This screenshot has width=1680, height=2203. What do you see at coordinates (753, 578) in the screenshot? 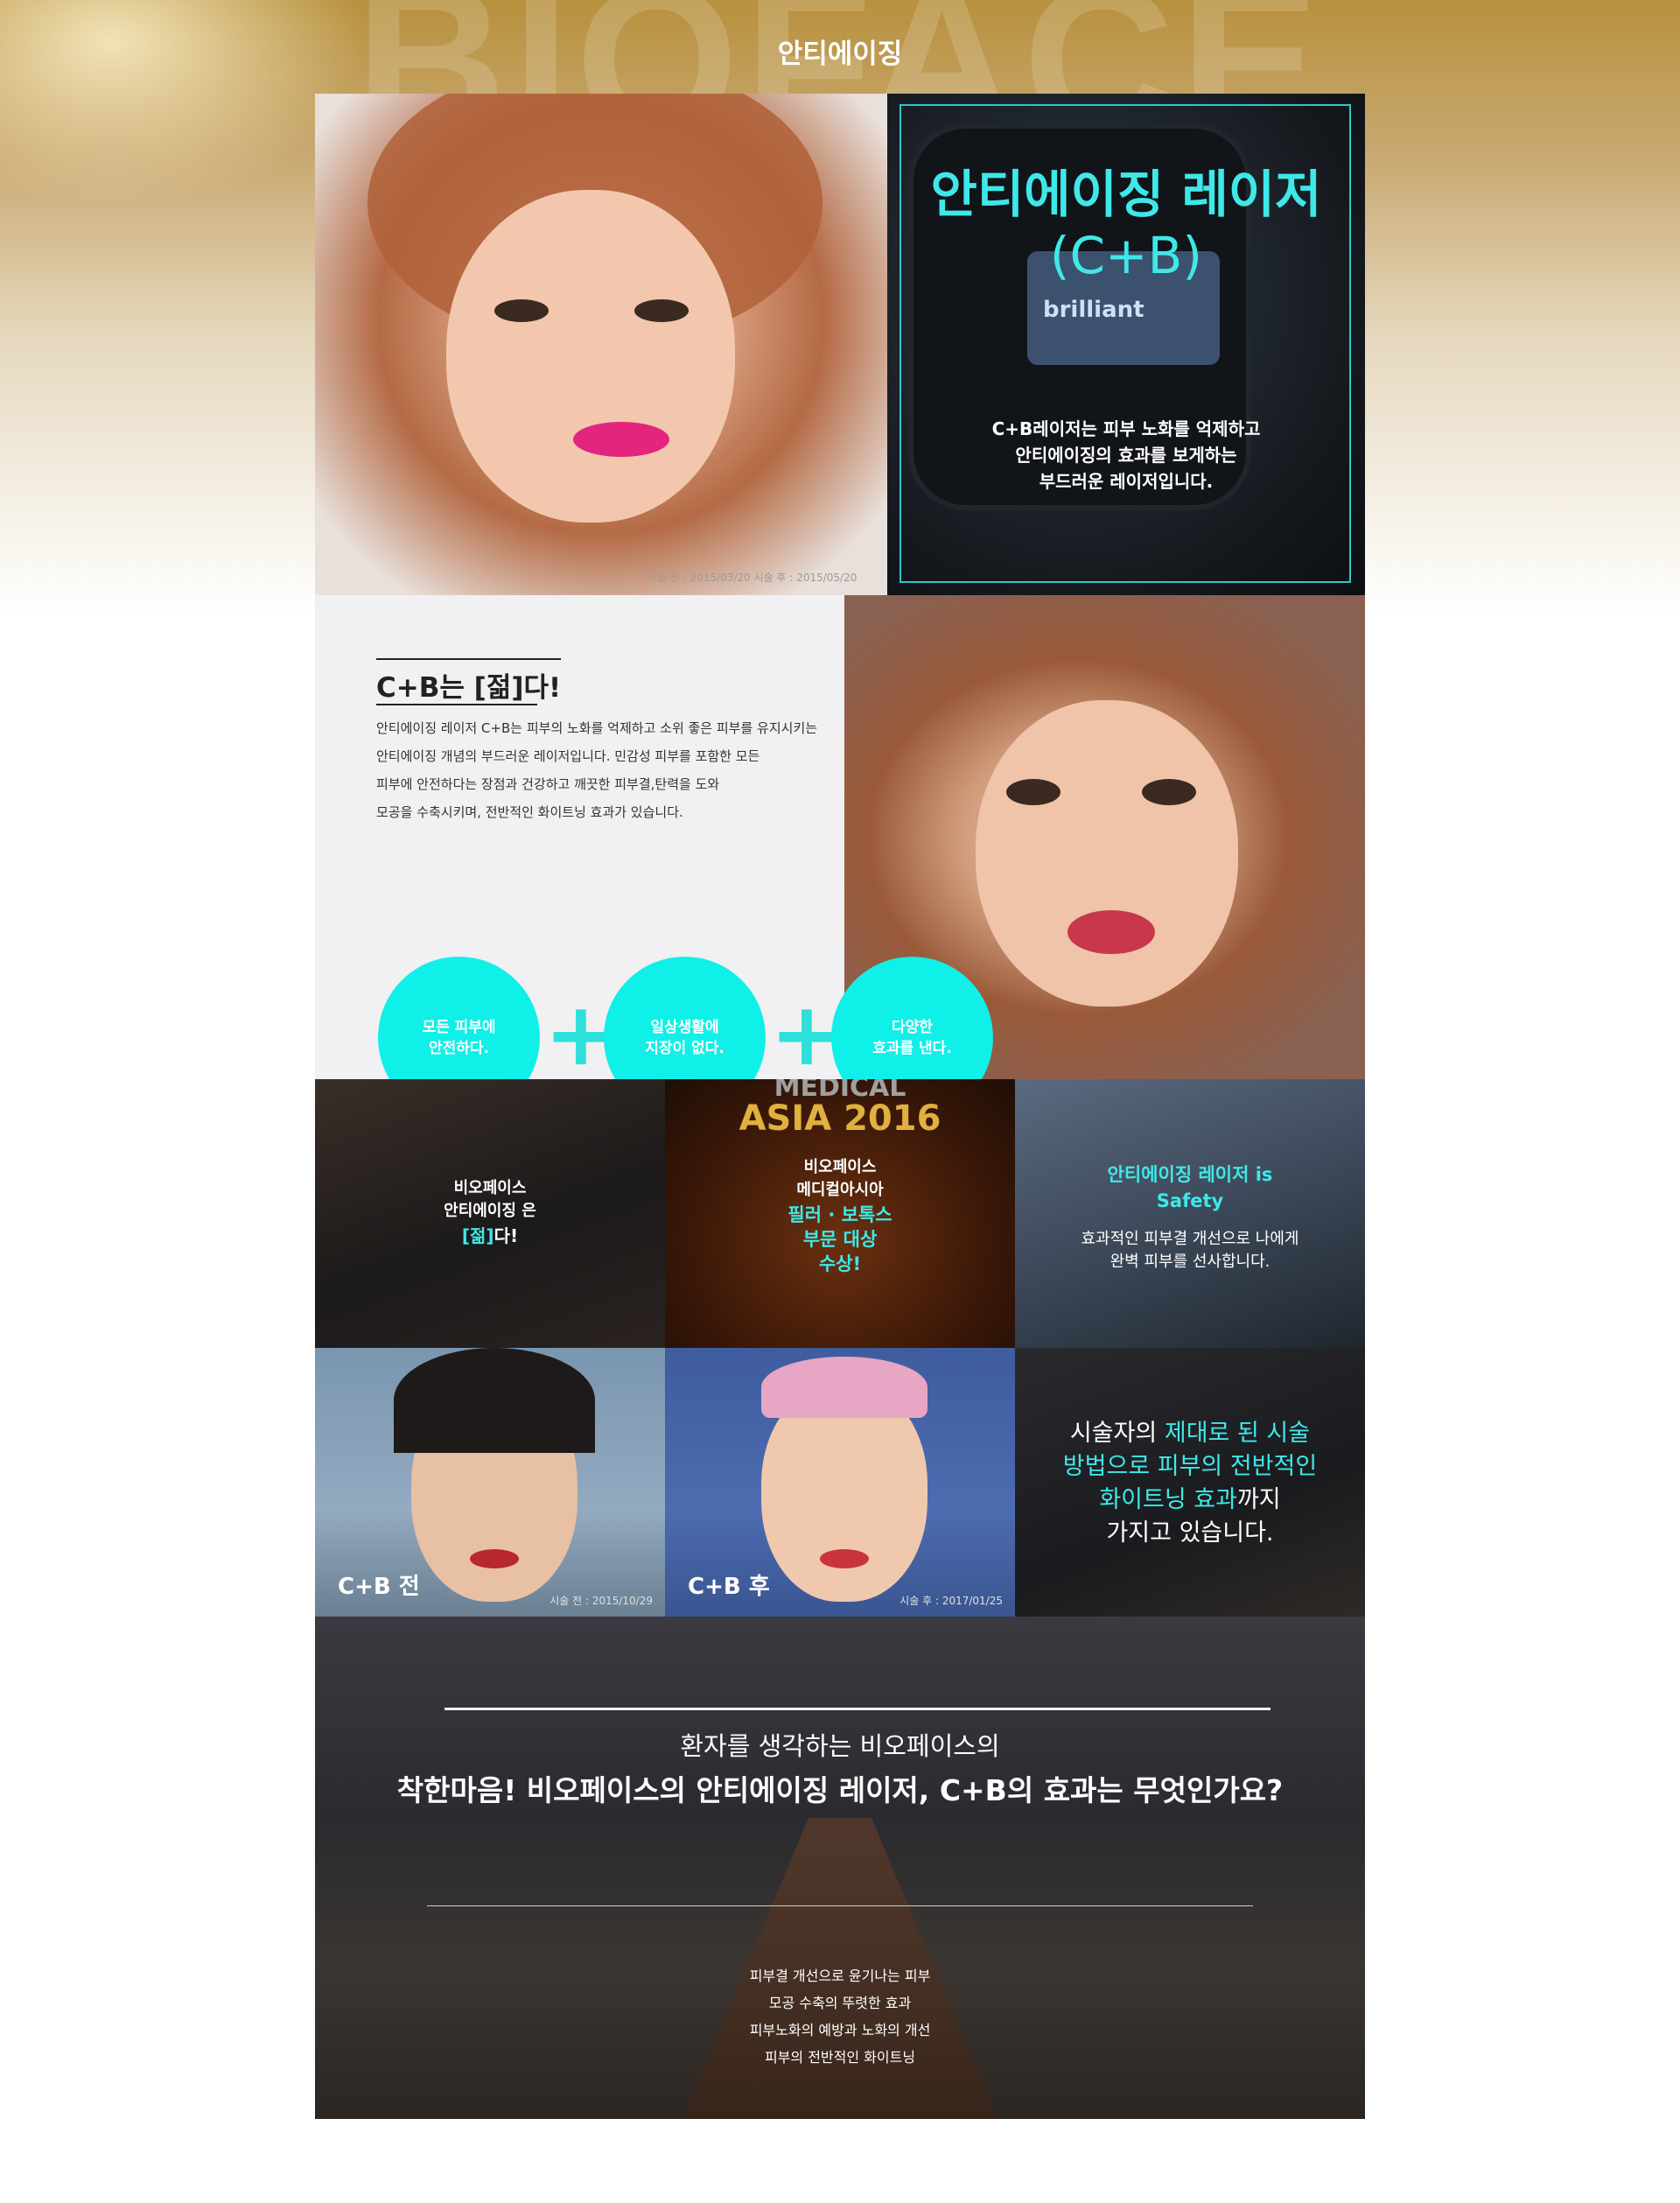
I see `photo-caption: 시술 전 : 2015/03/20 시술 후 : 2015/05/20` at bounding box center [753, 578].